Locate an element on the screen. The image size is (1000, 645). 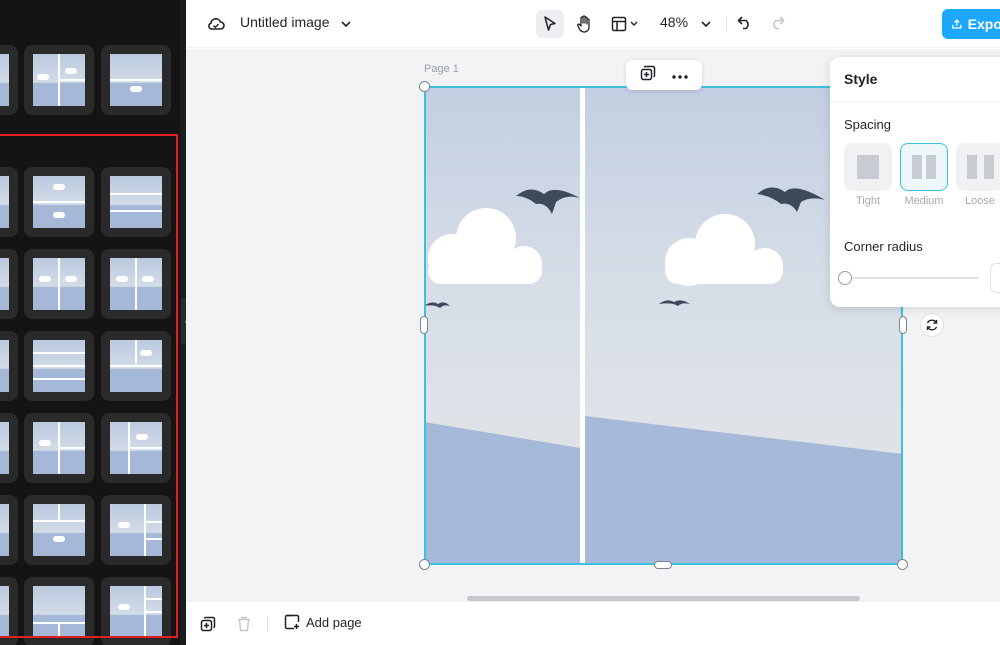
spacing-option-loose is located at coordinates (978, 167).